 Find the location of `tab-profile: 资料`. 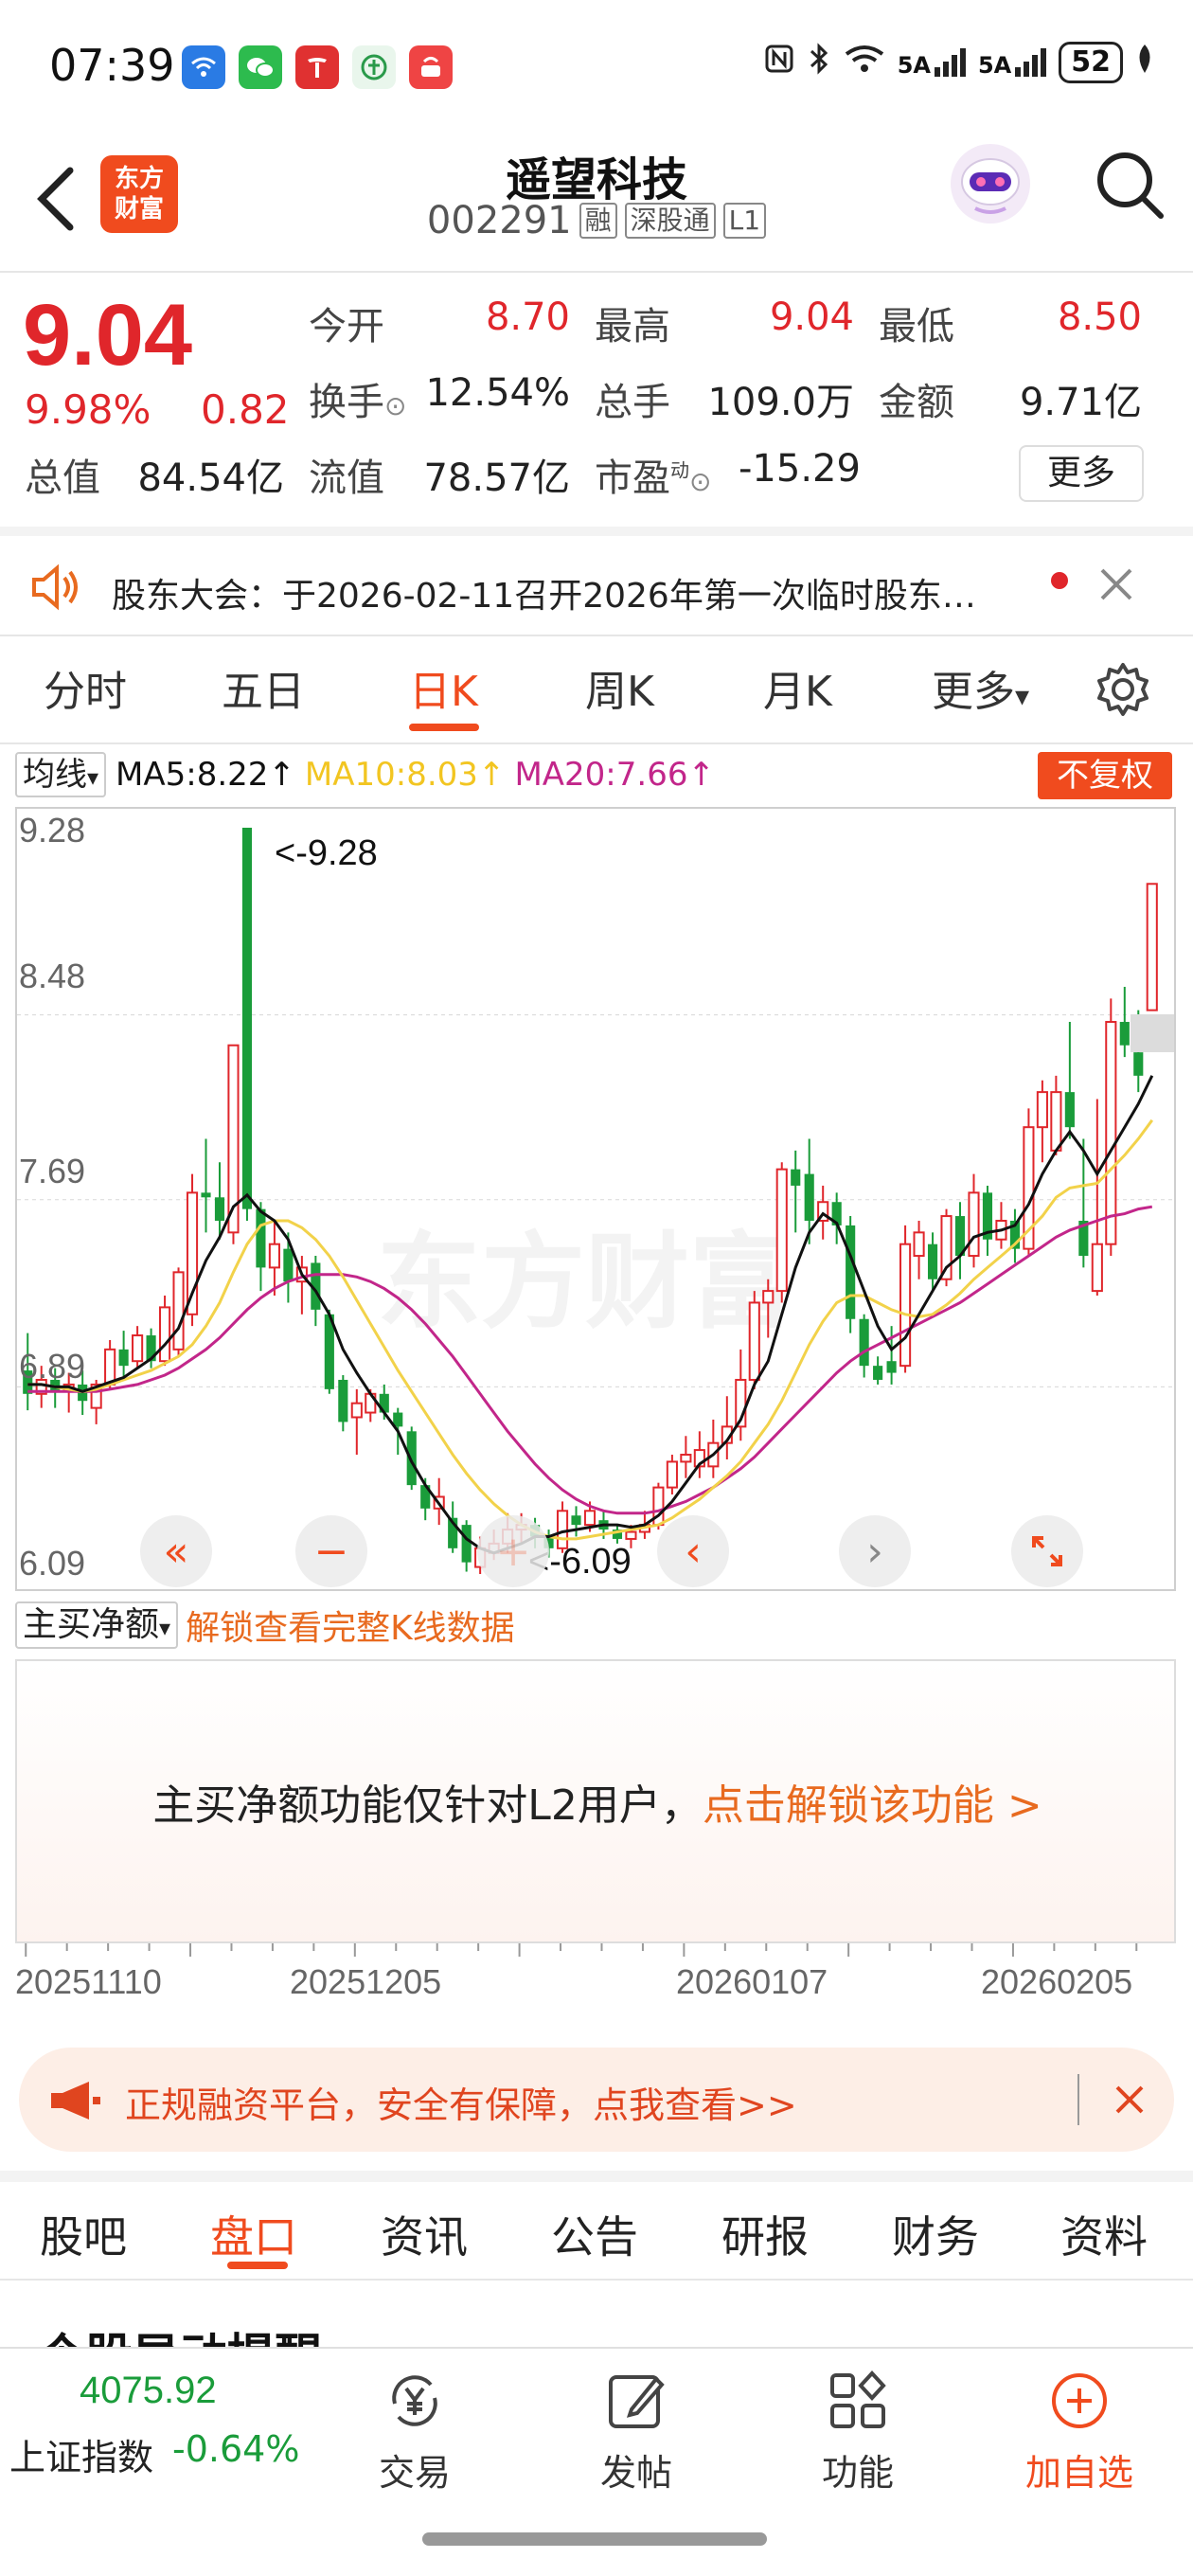

tab-profile: 资料 is located at coordinates (1104, 2234).